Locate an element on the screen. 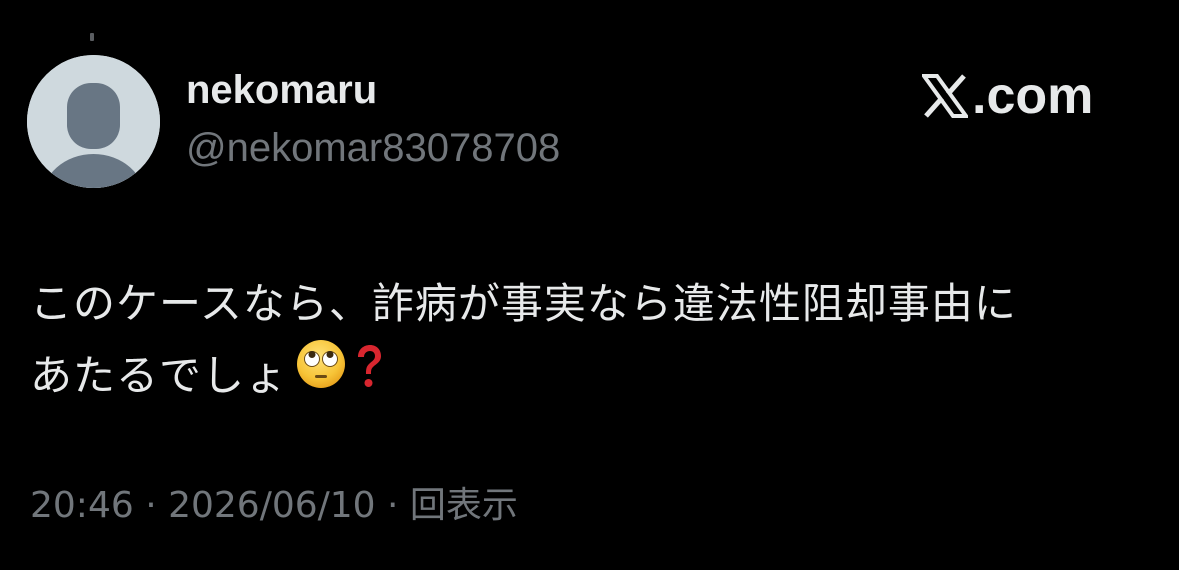 The height and width of the screenshot is (570, 1179). avatar is located at coordinates (93, 121).